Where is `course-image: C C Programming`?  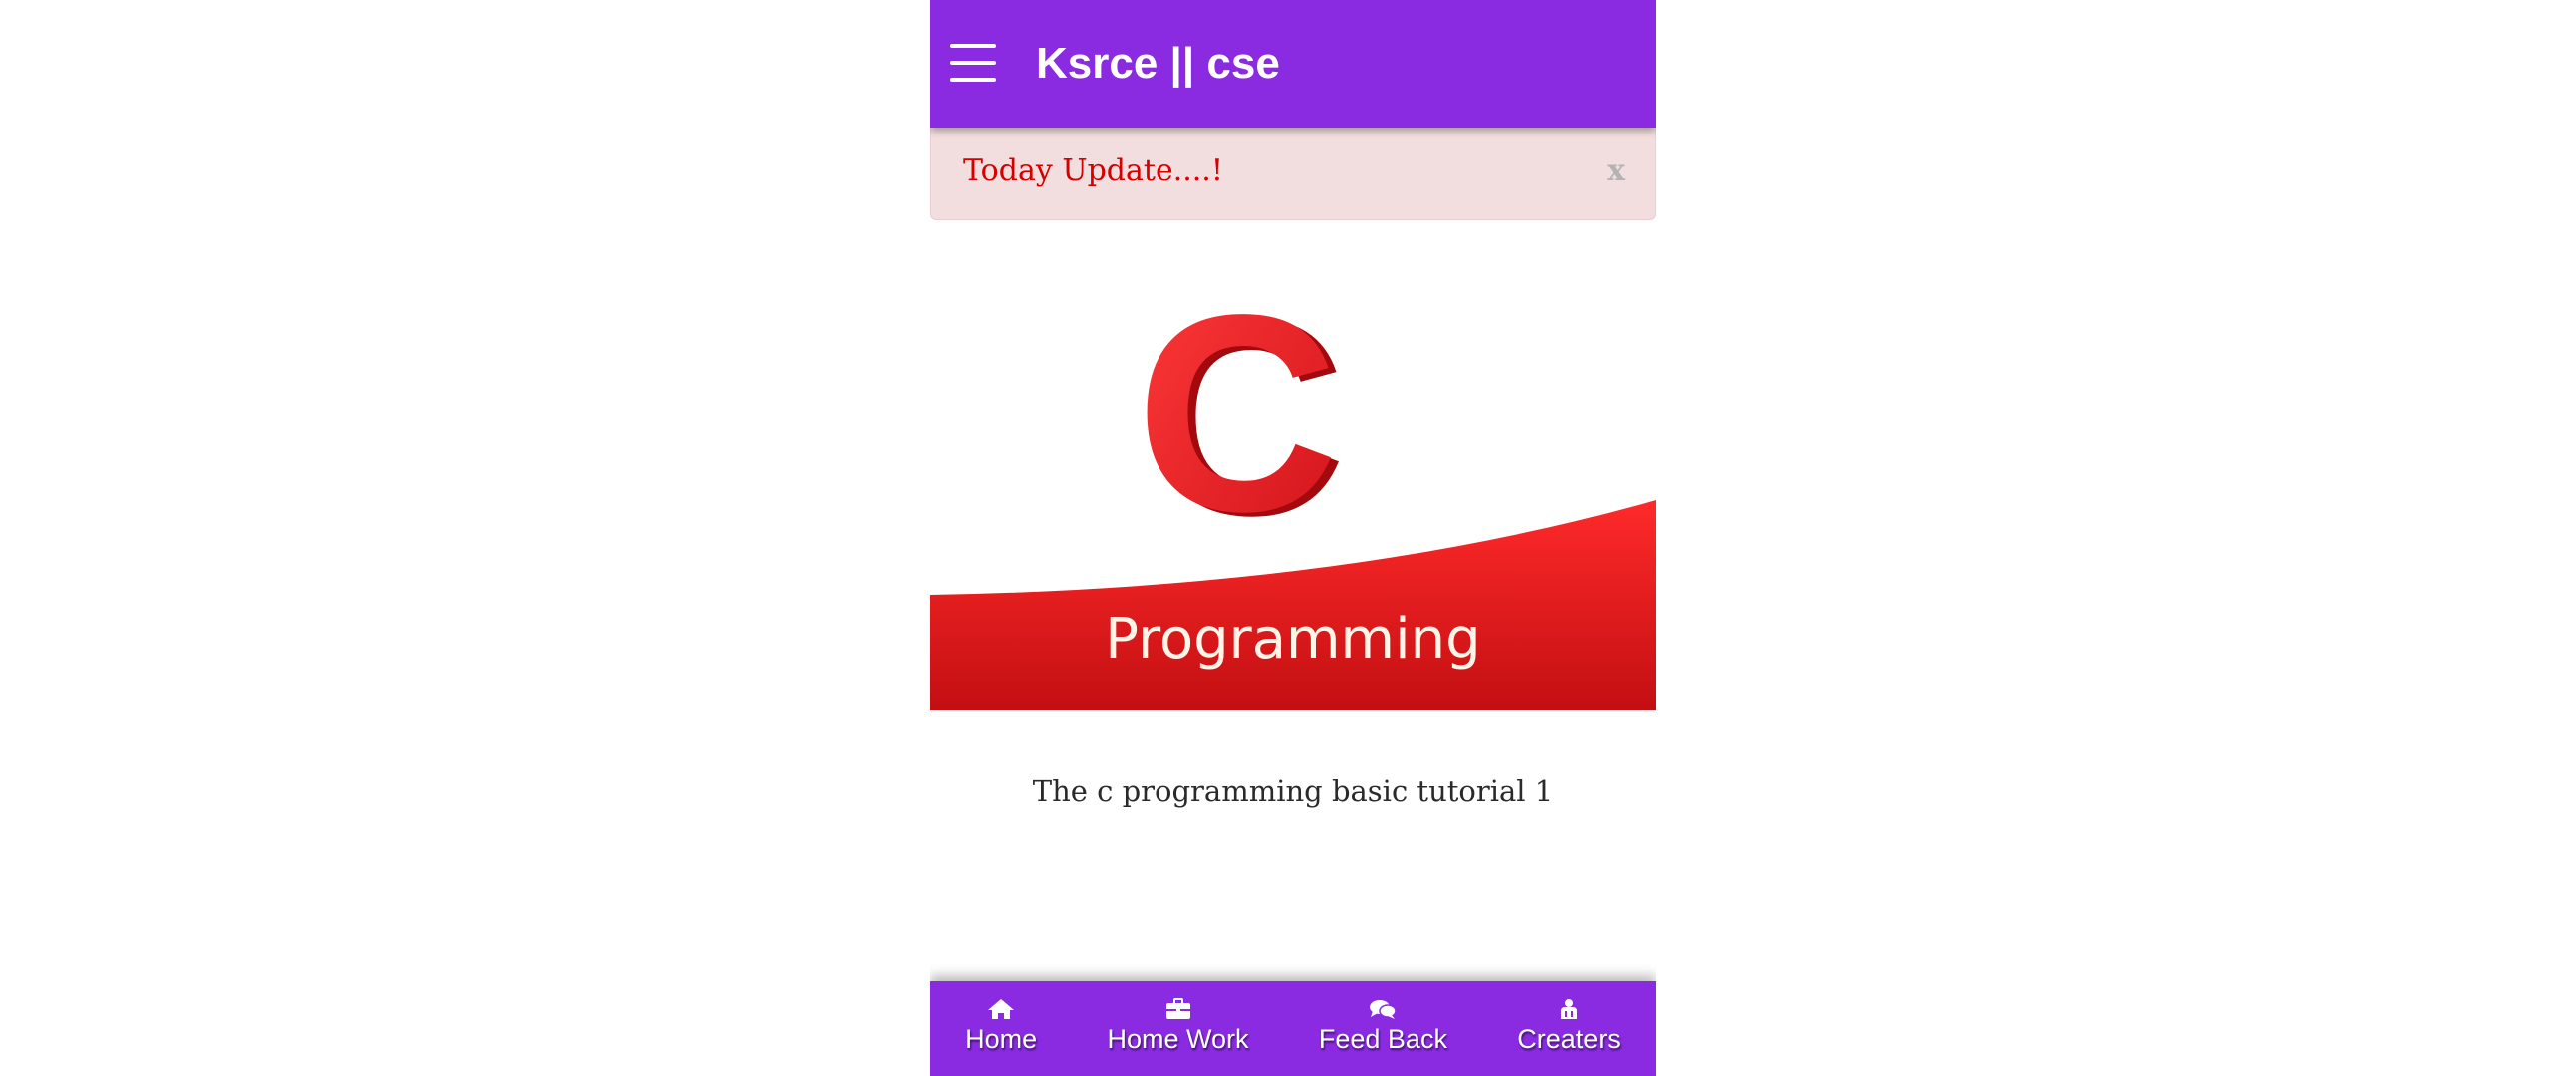
course-image: C C Programming is located at coordinates (1293, 504).